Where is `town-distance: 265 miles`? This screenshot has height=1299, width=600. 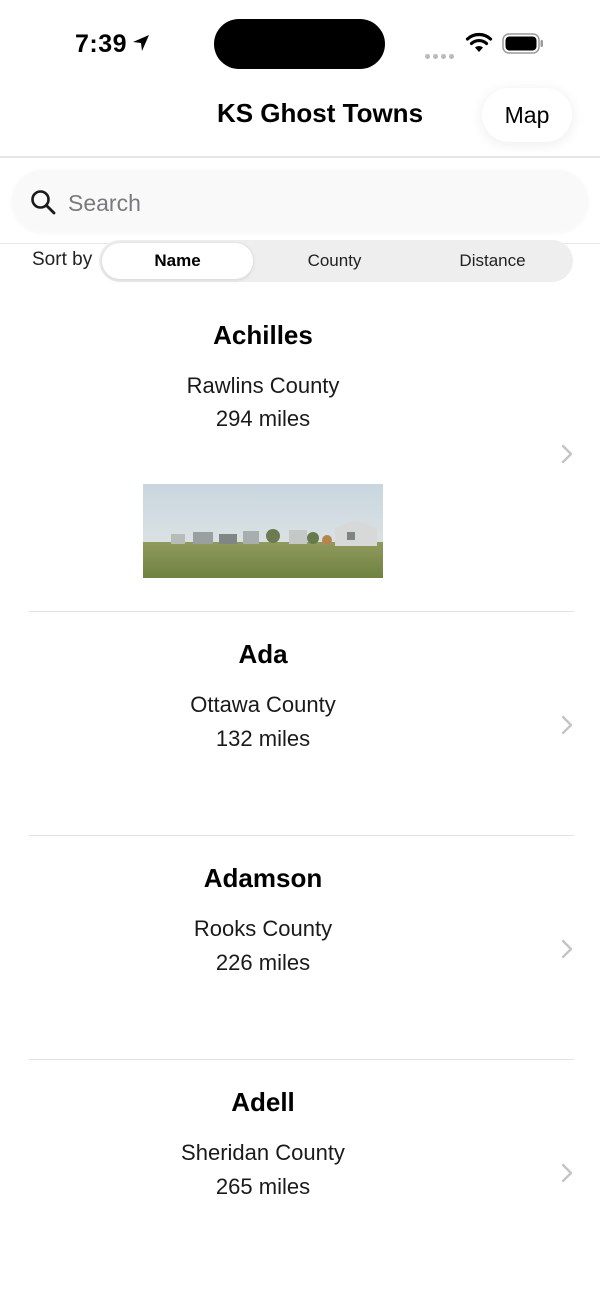 town-distance: 265 miles is located at coordinates (263, 1186).